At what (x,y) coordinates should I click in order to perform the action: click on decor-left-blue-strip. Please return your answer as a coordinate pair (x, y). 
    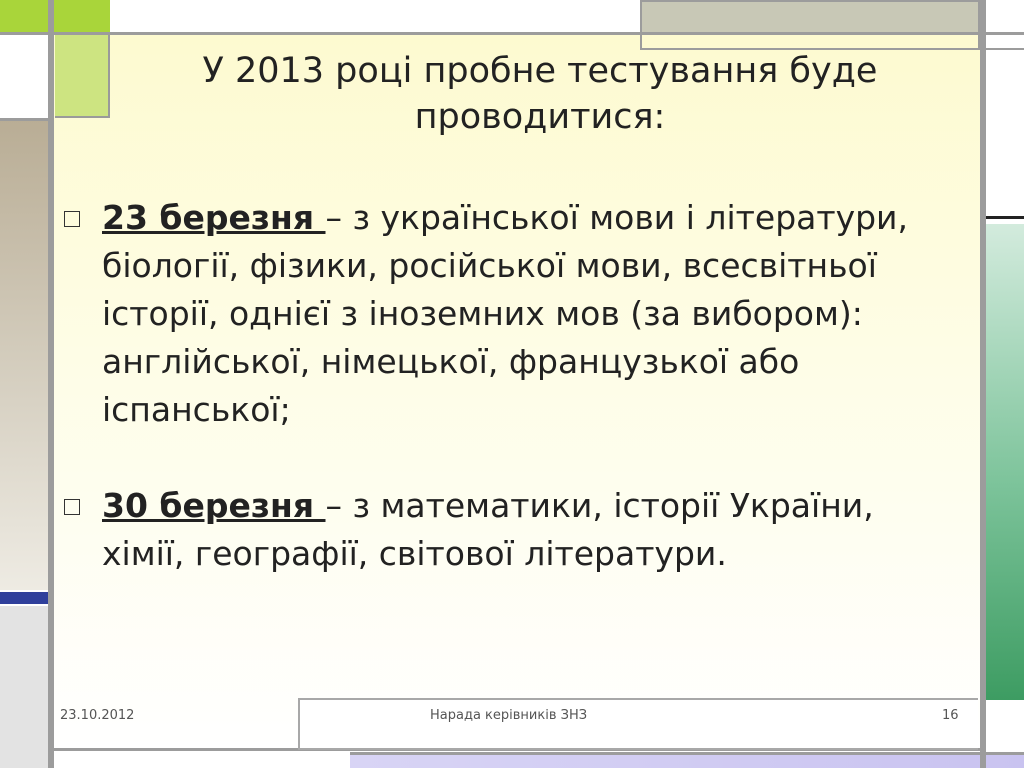
    Looking at the image, I should click on (25, 598).